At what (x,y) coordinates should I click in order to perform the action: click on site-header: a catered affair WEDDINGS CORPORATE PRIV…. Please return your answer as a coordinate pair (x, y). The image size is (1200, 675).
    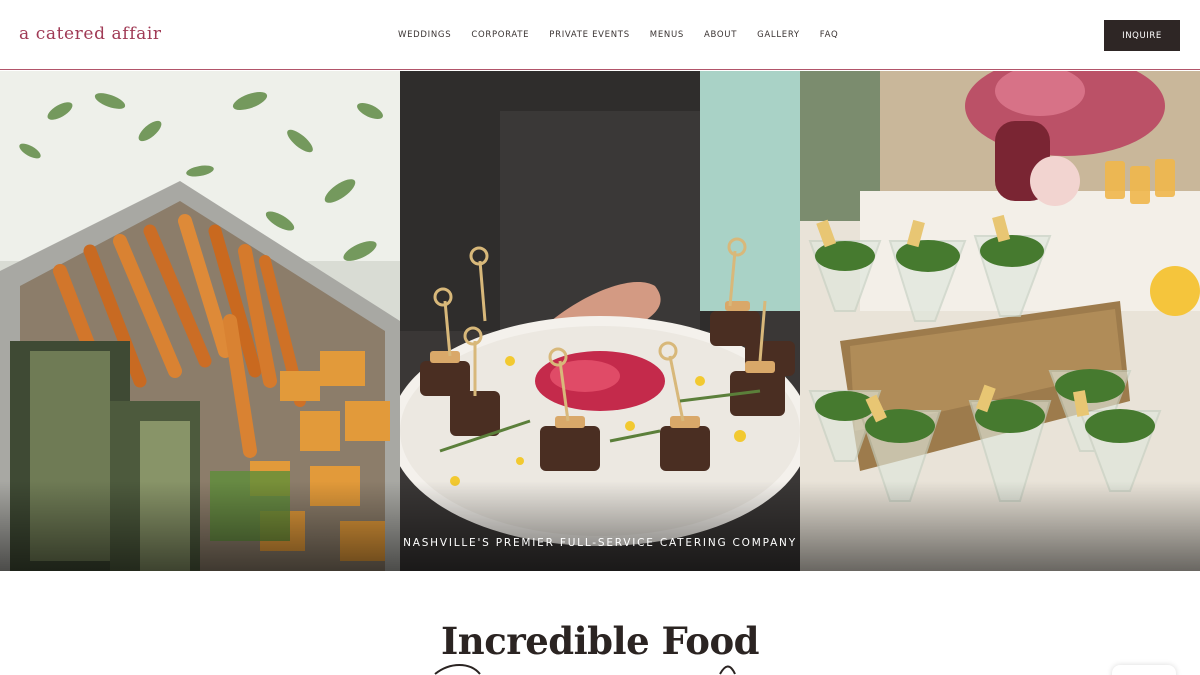
    Looking at the image, I should click on (600, 35).